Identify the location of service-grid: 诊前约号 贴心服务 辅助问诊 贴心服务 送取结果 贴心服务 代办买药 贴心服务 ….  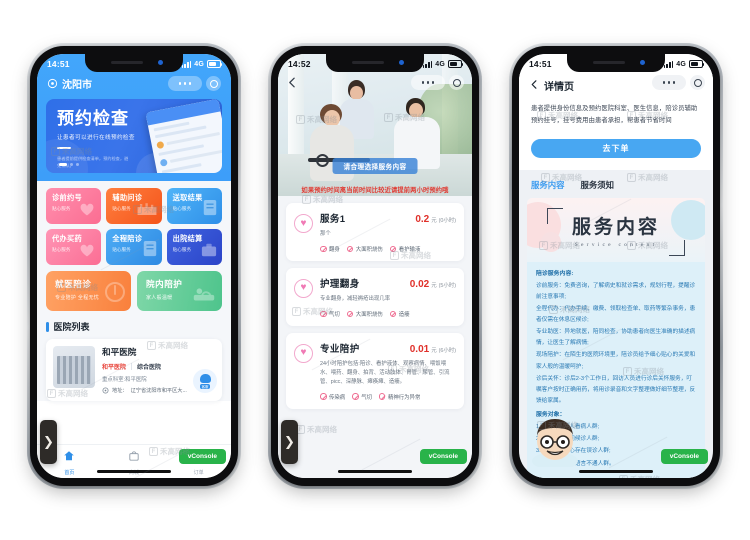
(134, 226).